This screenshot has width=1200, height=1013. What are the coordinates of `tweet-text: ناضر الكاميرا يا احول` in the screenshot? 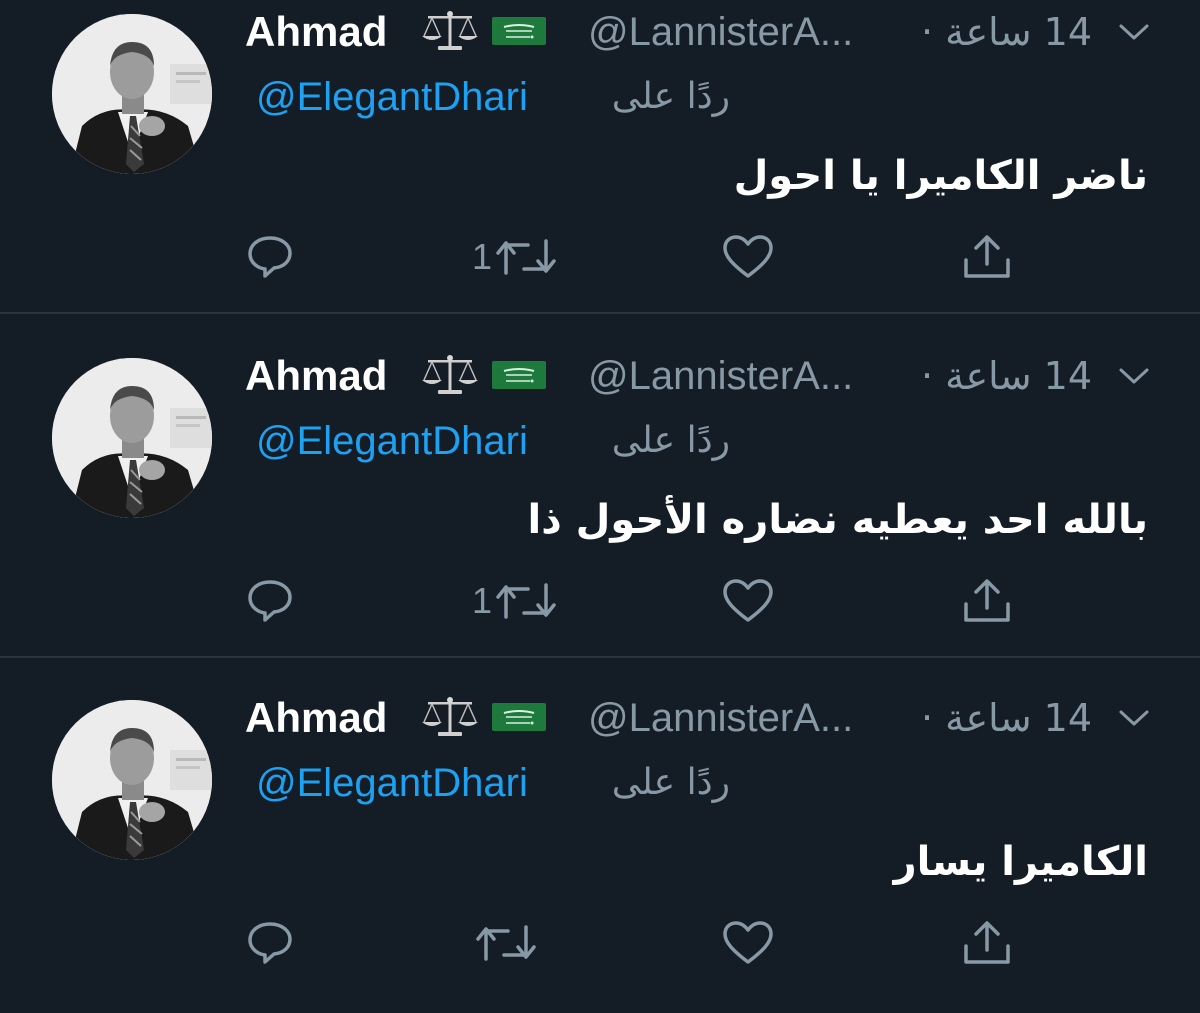 It's located at (940, 176).